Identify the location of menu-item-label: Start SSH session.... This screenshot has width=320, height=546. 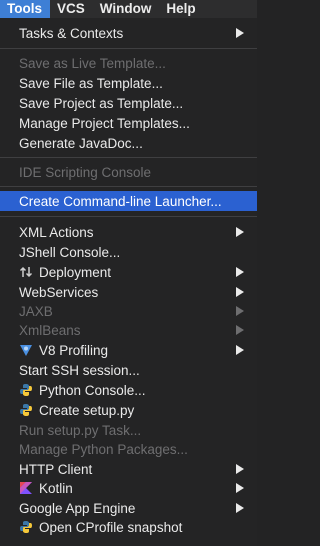
(79, 370).